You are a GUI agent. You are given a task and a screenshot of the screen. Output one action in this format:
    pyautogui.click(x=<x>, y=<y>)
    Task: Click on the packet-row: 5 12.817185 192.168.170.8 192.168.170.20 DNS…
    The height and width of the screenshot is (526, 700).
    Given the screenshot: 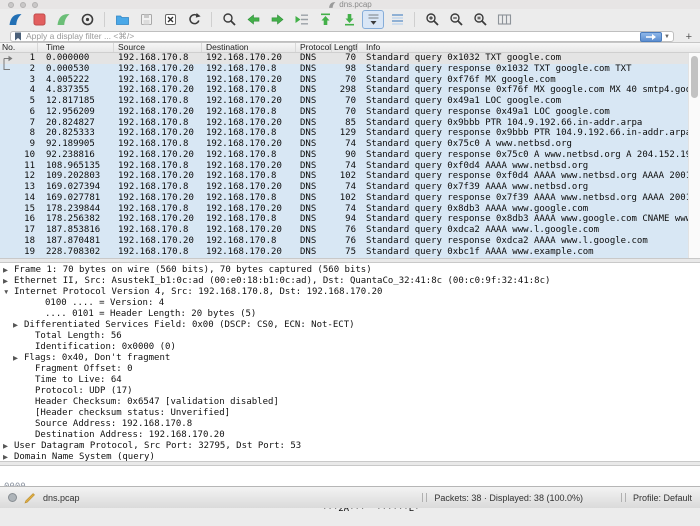 What is the action you would take?
    pyautogui.click(x=350, y=101)
    